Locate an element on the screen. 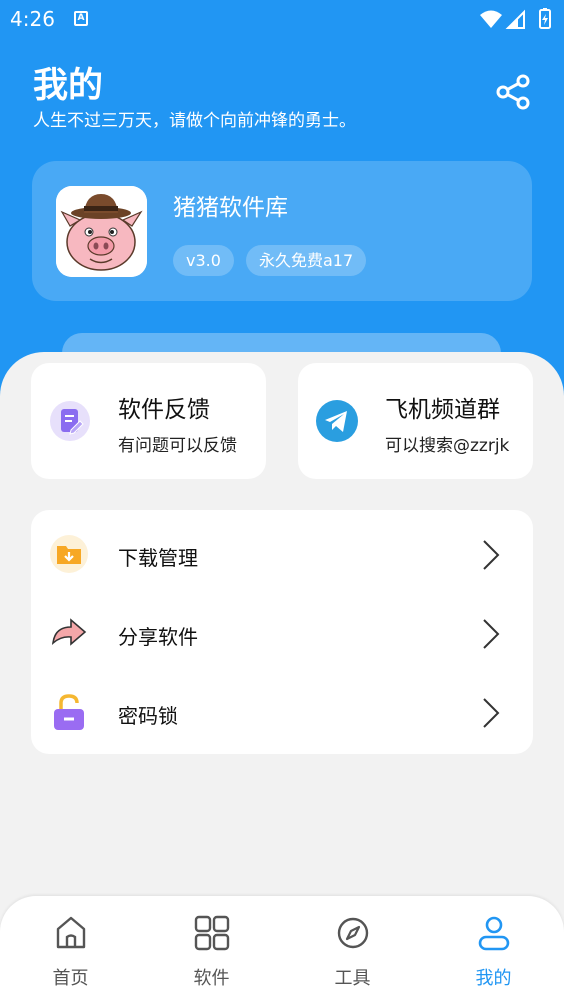 This screenshot has height=997, width=564. app-info-card: 猪猪软件库 v3.0 永久免费a17 is located at coordinates (282, 231).